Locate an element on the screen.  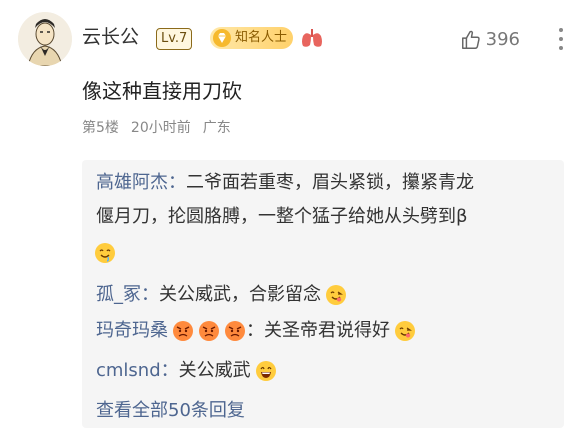
reply-author: 孤_冢： is located at coordinates (127, 294).